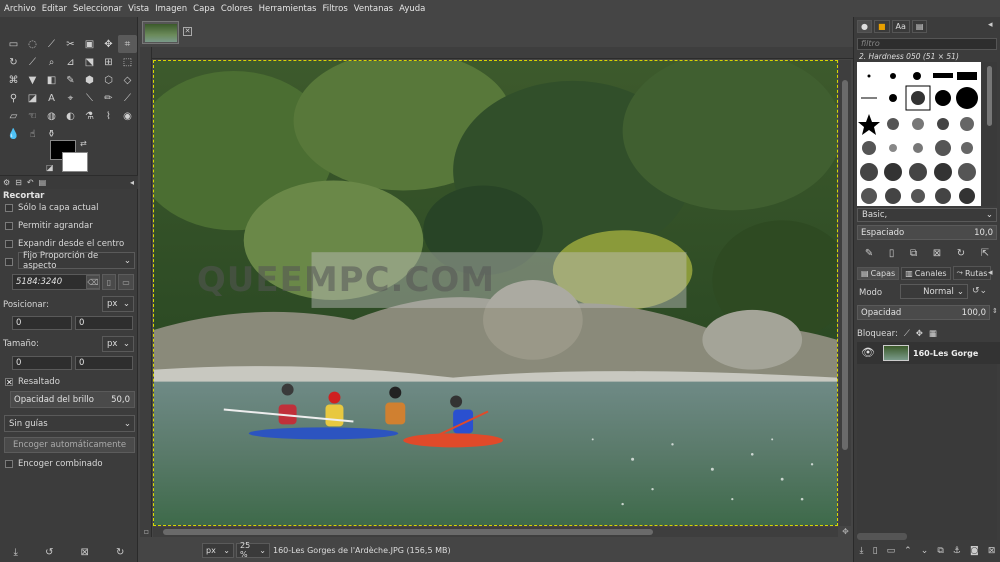  Describe the element at coordinates (108, 98) in the screenshot. I see `pencil-icon: ✏` at that location.